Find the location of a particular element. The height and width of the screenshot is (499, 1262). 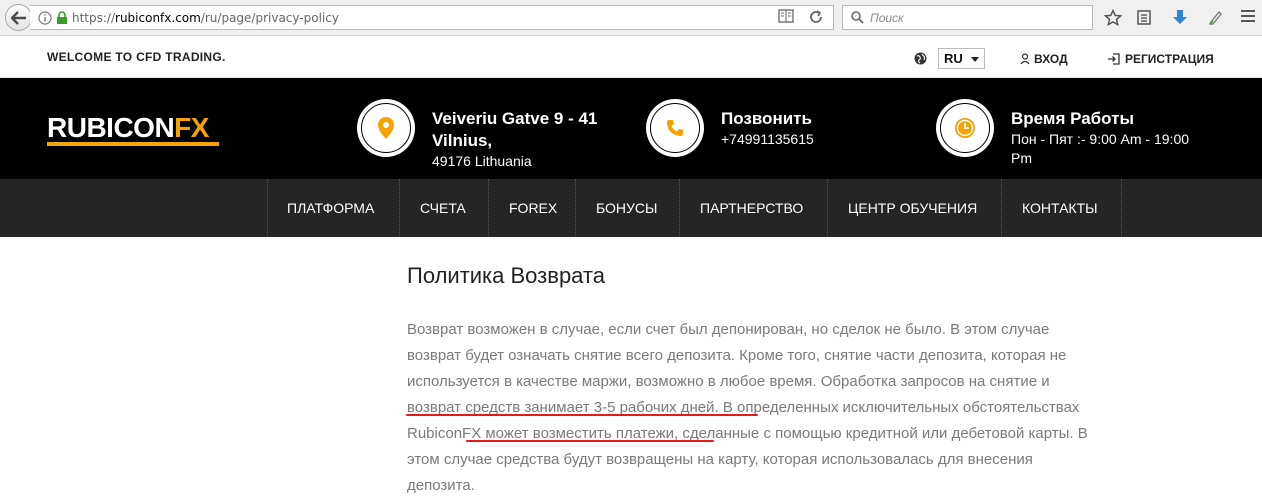

logo-underline is located at coordinates (133, 144).